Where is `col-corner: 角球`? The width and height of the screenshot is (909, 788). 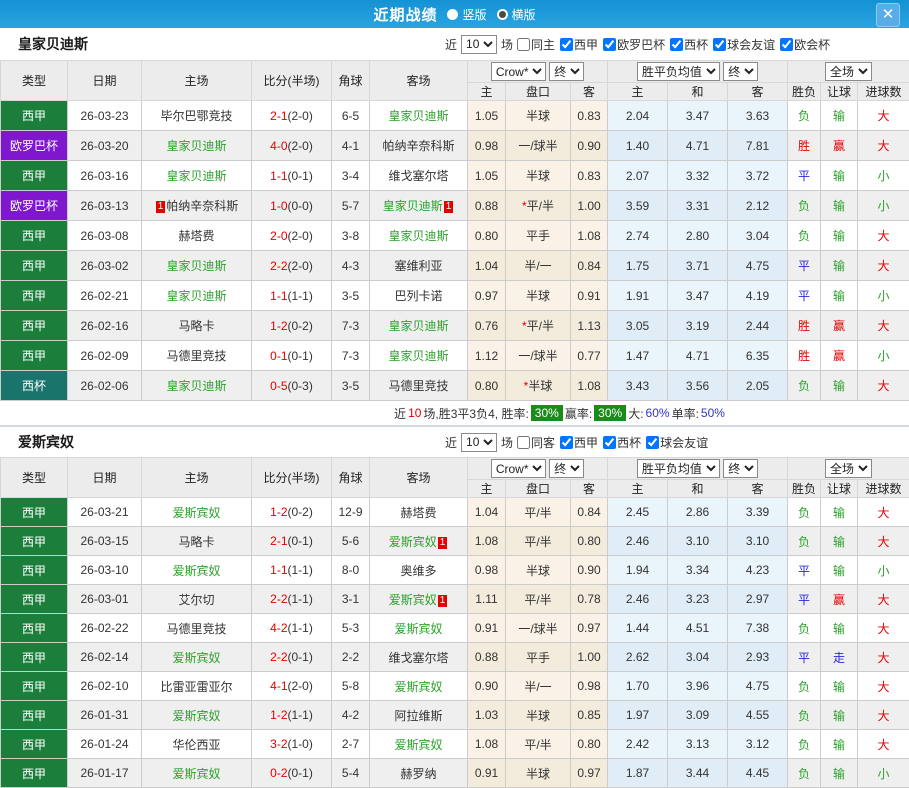
col-corner: 角球 is located at coordinates (351, 478).